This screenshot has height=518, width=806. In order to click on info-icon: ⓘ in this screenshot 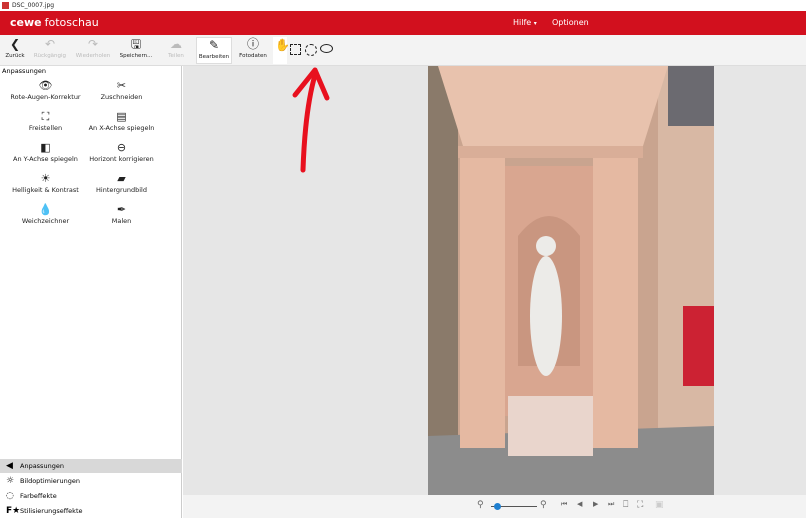, I will do `click(252, 44)`.